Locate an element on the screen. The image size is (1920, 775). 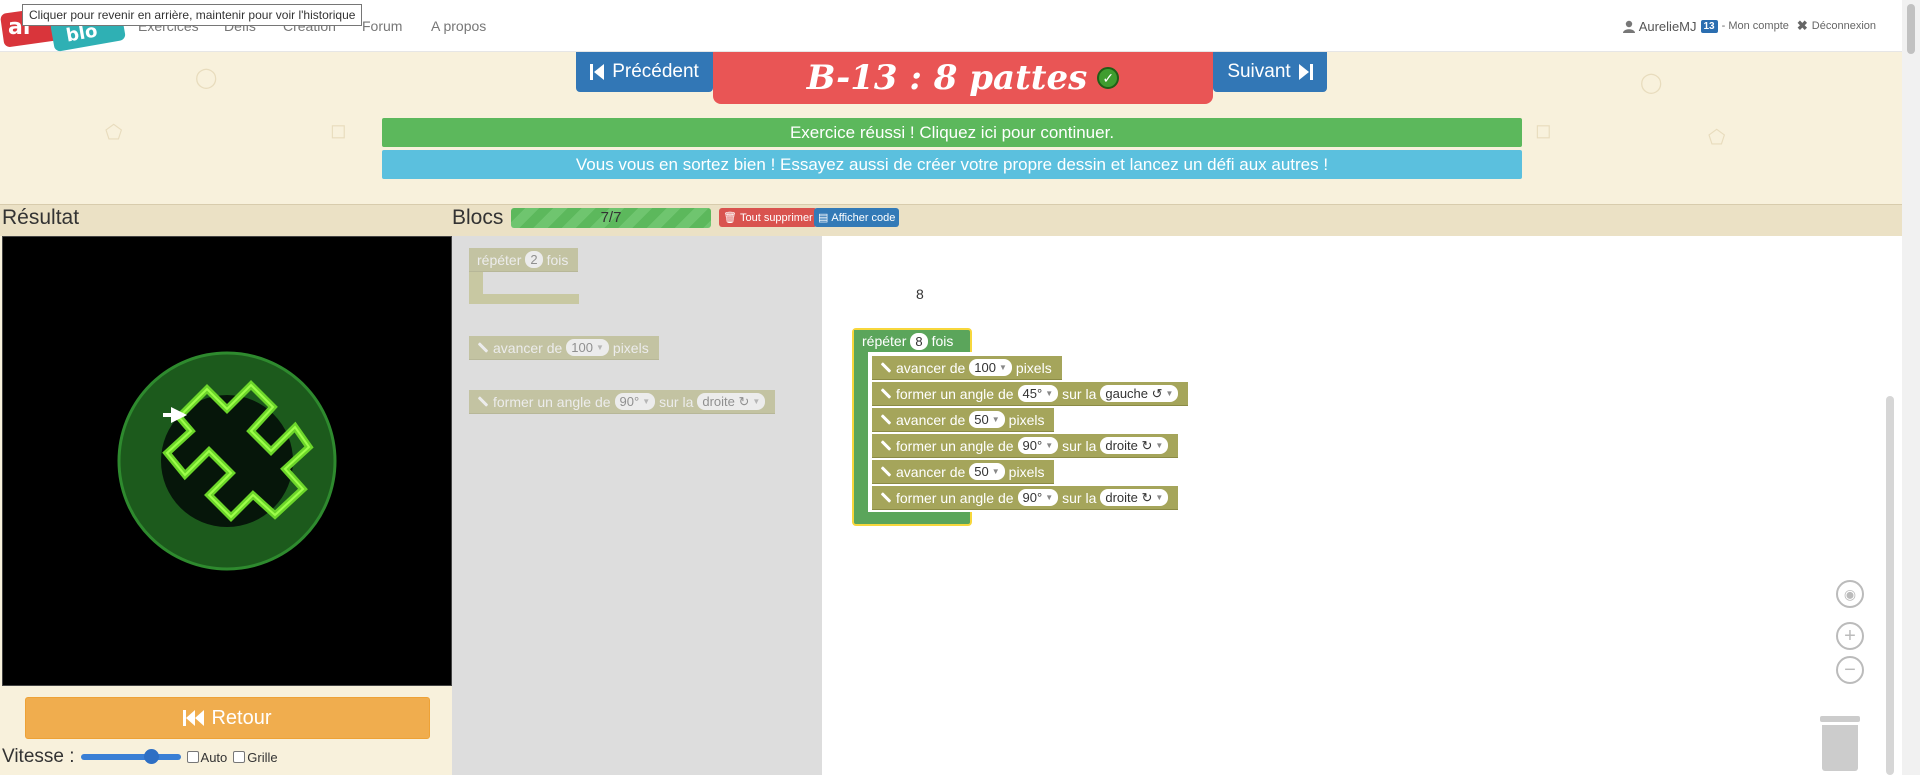
exercise-title: B-13 : 8 pattes is located at coordinates (947, 78).